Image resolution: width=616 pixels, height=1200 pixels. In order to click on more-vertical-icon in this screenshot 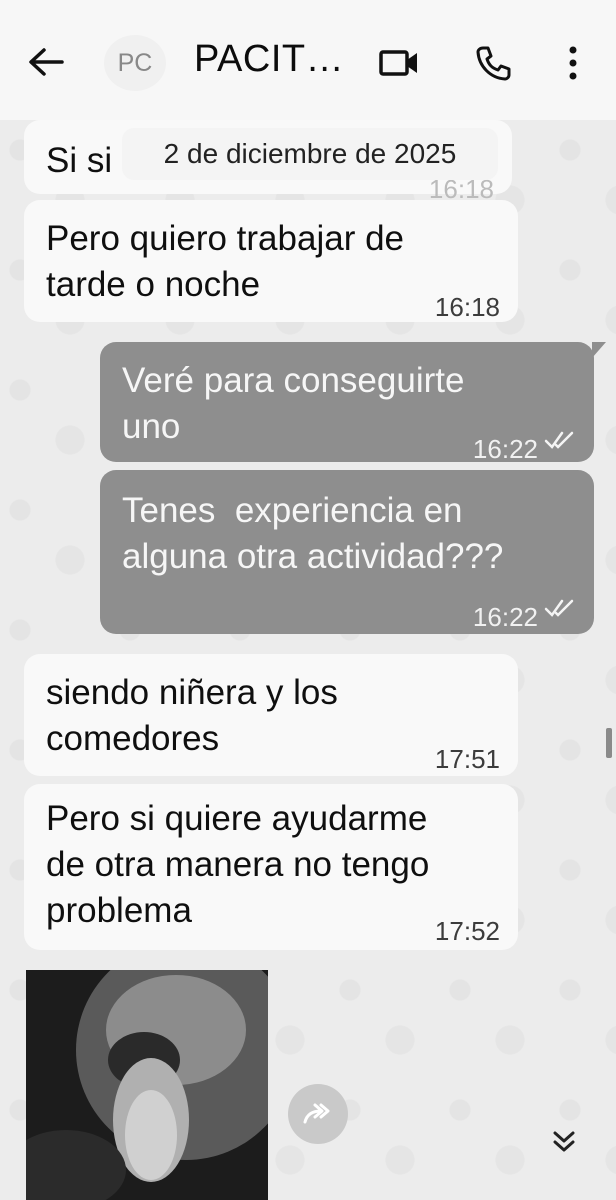, I will do `click(573, 63)`.